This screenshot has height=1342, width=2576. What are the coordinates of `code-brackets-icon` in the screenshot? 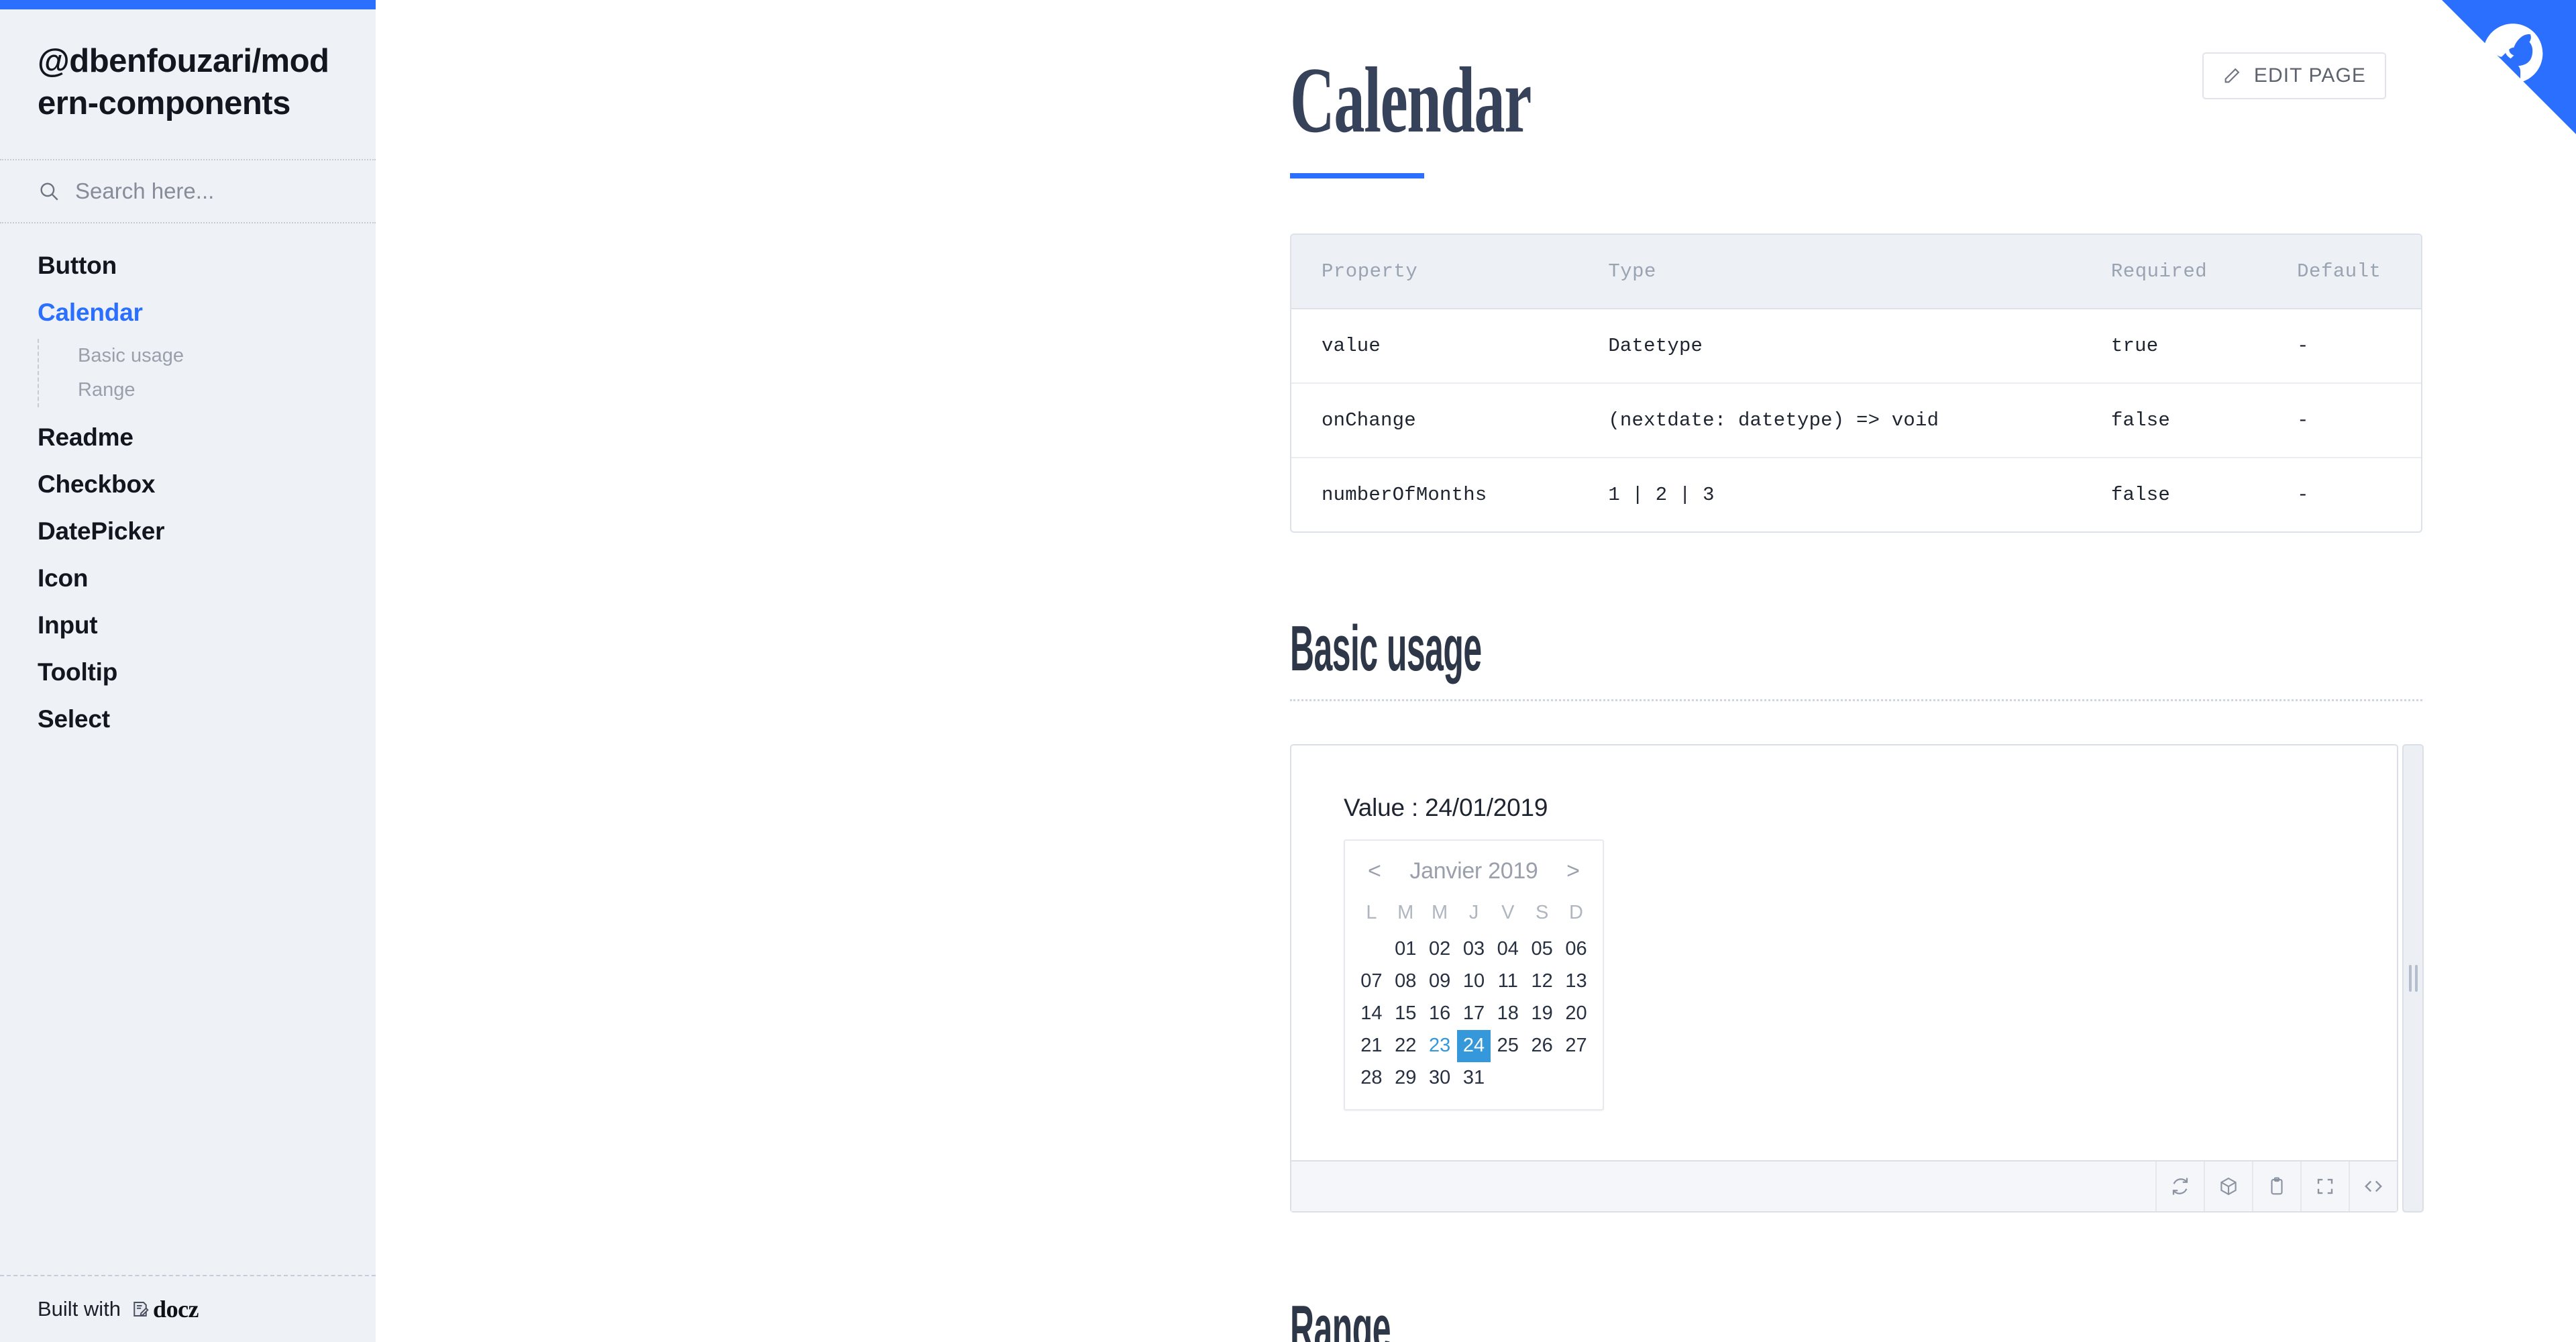 It's located at (2373, 1186).